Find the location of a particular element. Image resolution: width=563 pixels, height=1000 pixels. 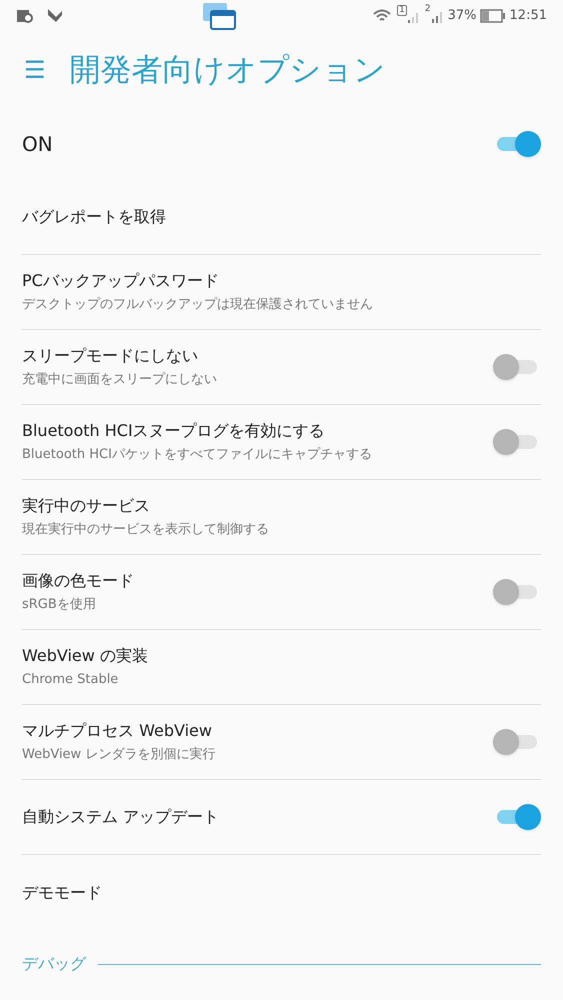

settings-item: Bluetooth HCIスヌープログを有効にする Bluetooth HCIパケットをすべてファイルにキャプチャする is located at coordinates (281, 442).